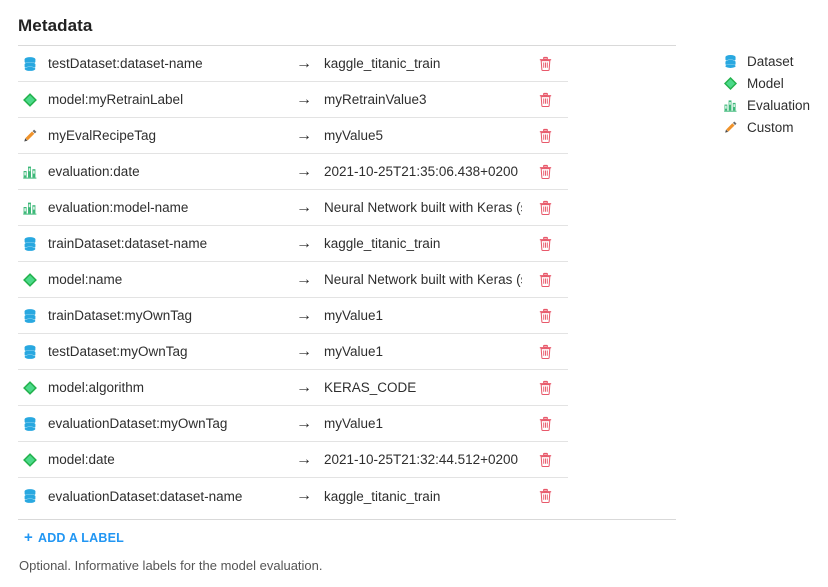 The height and width of the screenshot is (587, 828). What do you see at coordinates (421, 459) in the screenshot?
I see `metadata-value: 2021-10-25T21:32:44.512+0200` at bounding box center [421, 459].